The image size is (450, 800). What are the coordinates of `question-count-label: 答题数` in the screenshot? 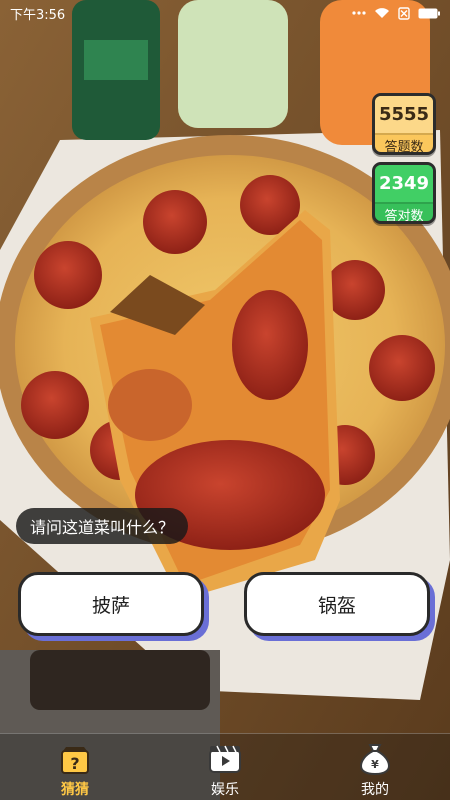 It's located at (404, 142).